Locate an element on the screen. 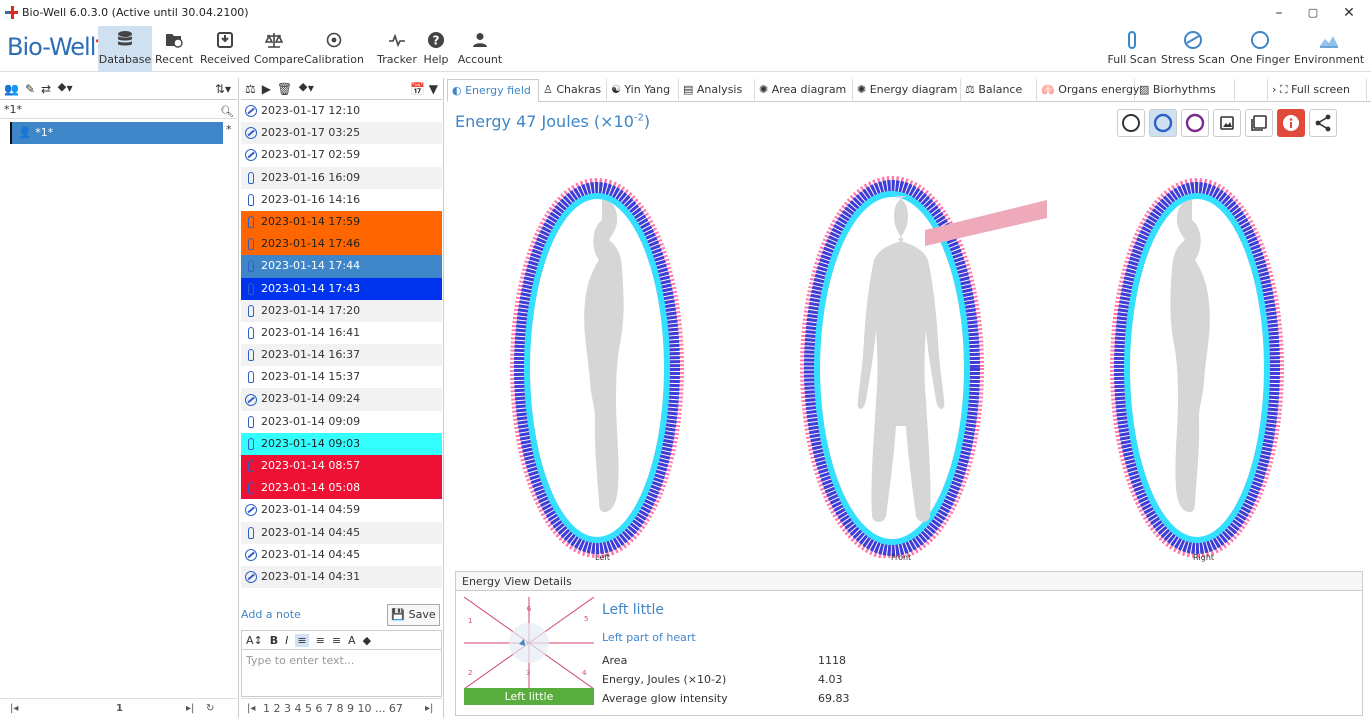 The width and height of the screenshot is (1371, 719). toolbar-tracker-button: Tracker is located at coordinates (397, 49).